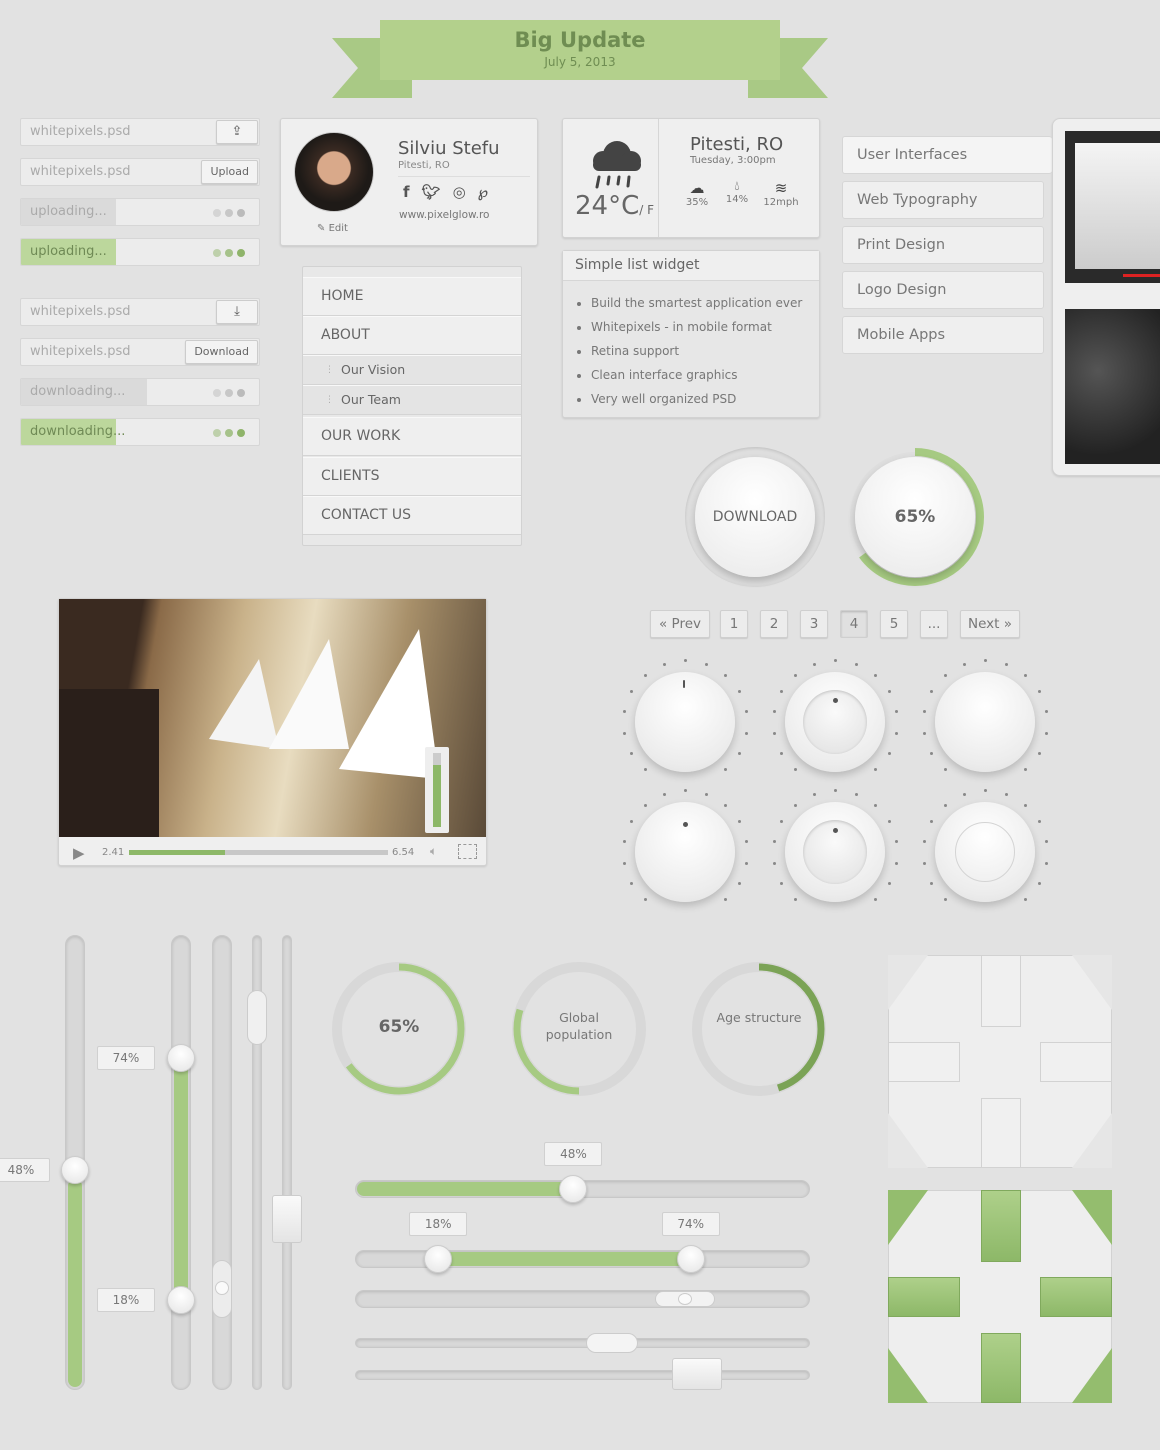 Image resolution: width=1160 pixels, height=1450 pixels. What do you see at coordinates (338, 228) in the screenshot?
I see `edit-label: Edit` at bounding box center [338, 228].